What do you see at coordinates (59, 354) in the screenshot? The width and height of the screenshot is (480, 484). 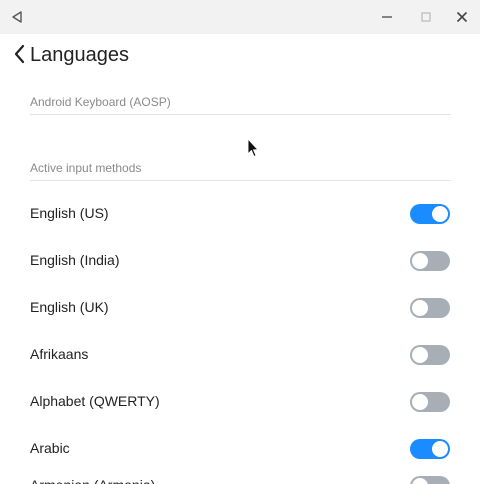 I see `input-method-label: Afrikaans` at bounding box center [59, 354].